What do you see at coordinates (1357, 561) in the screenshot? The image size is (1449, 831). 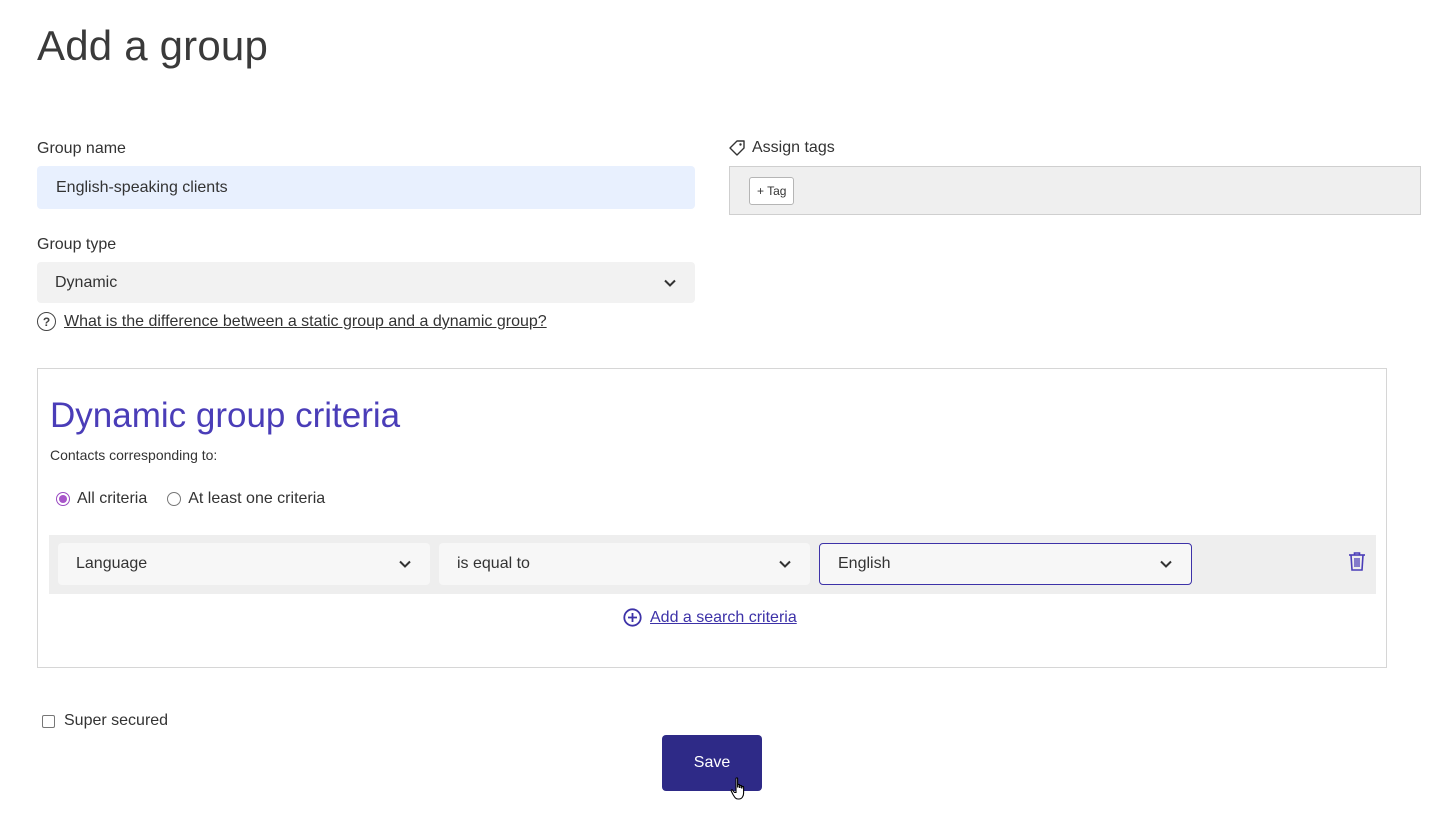 I see `trash-icon` at bounding box center [1357, 561].